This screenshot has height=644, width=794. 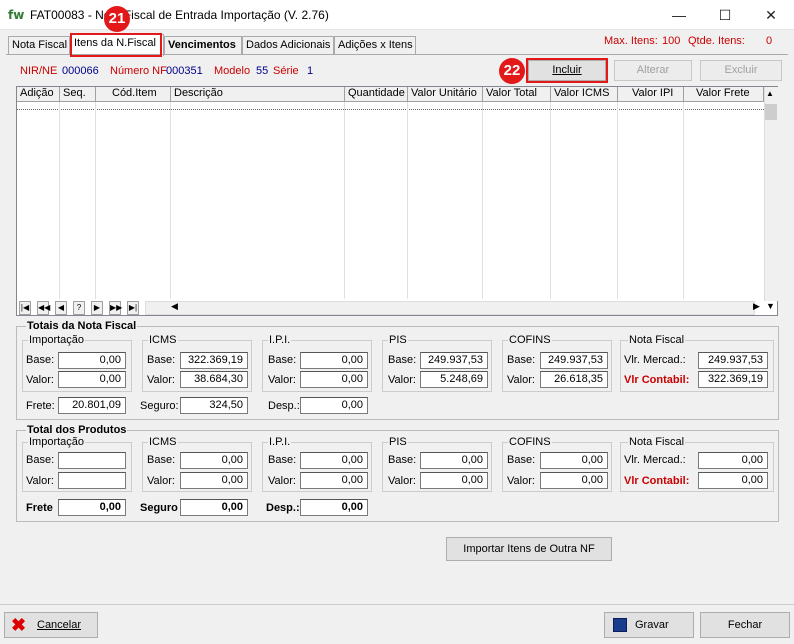 What do you see at coordinates (334, 405) in the screenshot?
I see `nf-desp-field: 0,00` at bounding box center [334, 405].